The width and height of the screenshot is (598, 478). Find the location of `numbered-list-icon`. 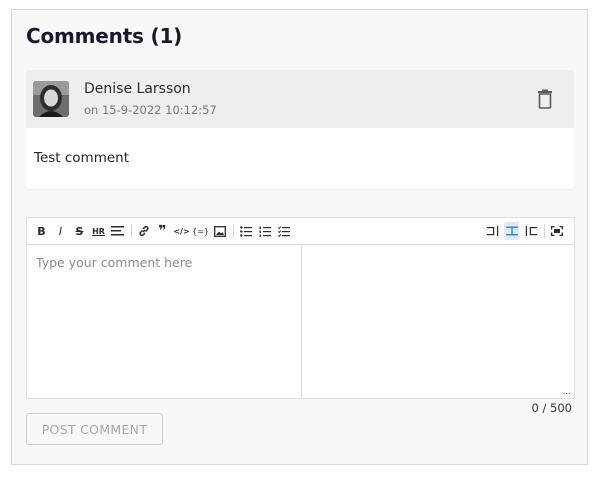

numbered-list-icon is located at coordinates (265, 231).